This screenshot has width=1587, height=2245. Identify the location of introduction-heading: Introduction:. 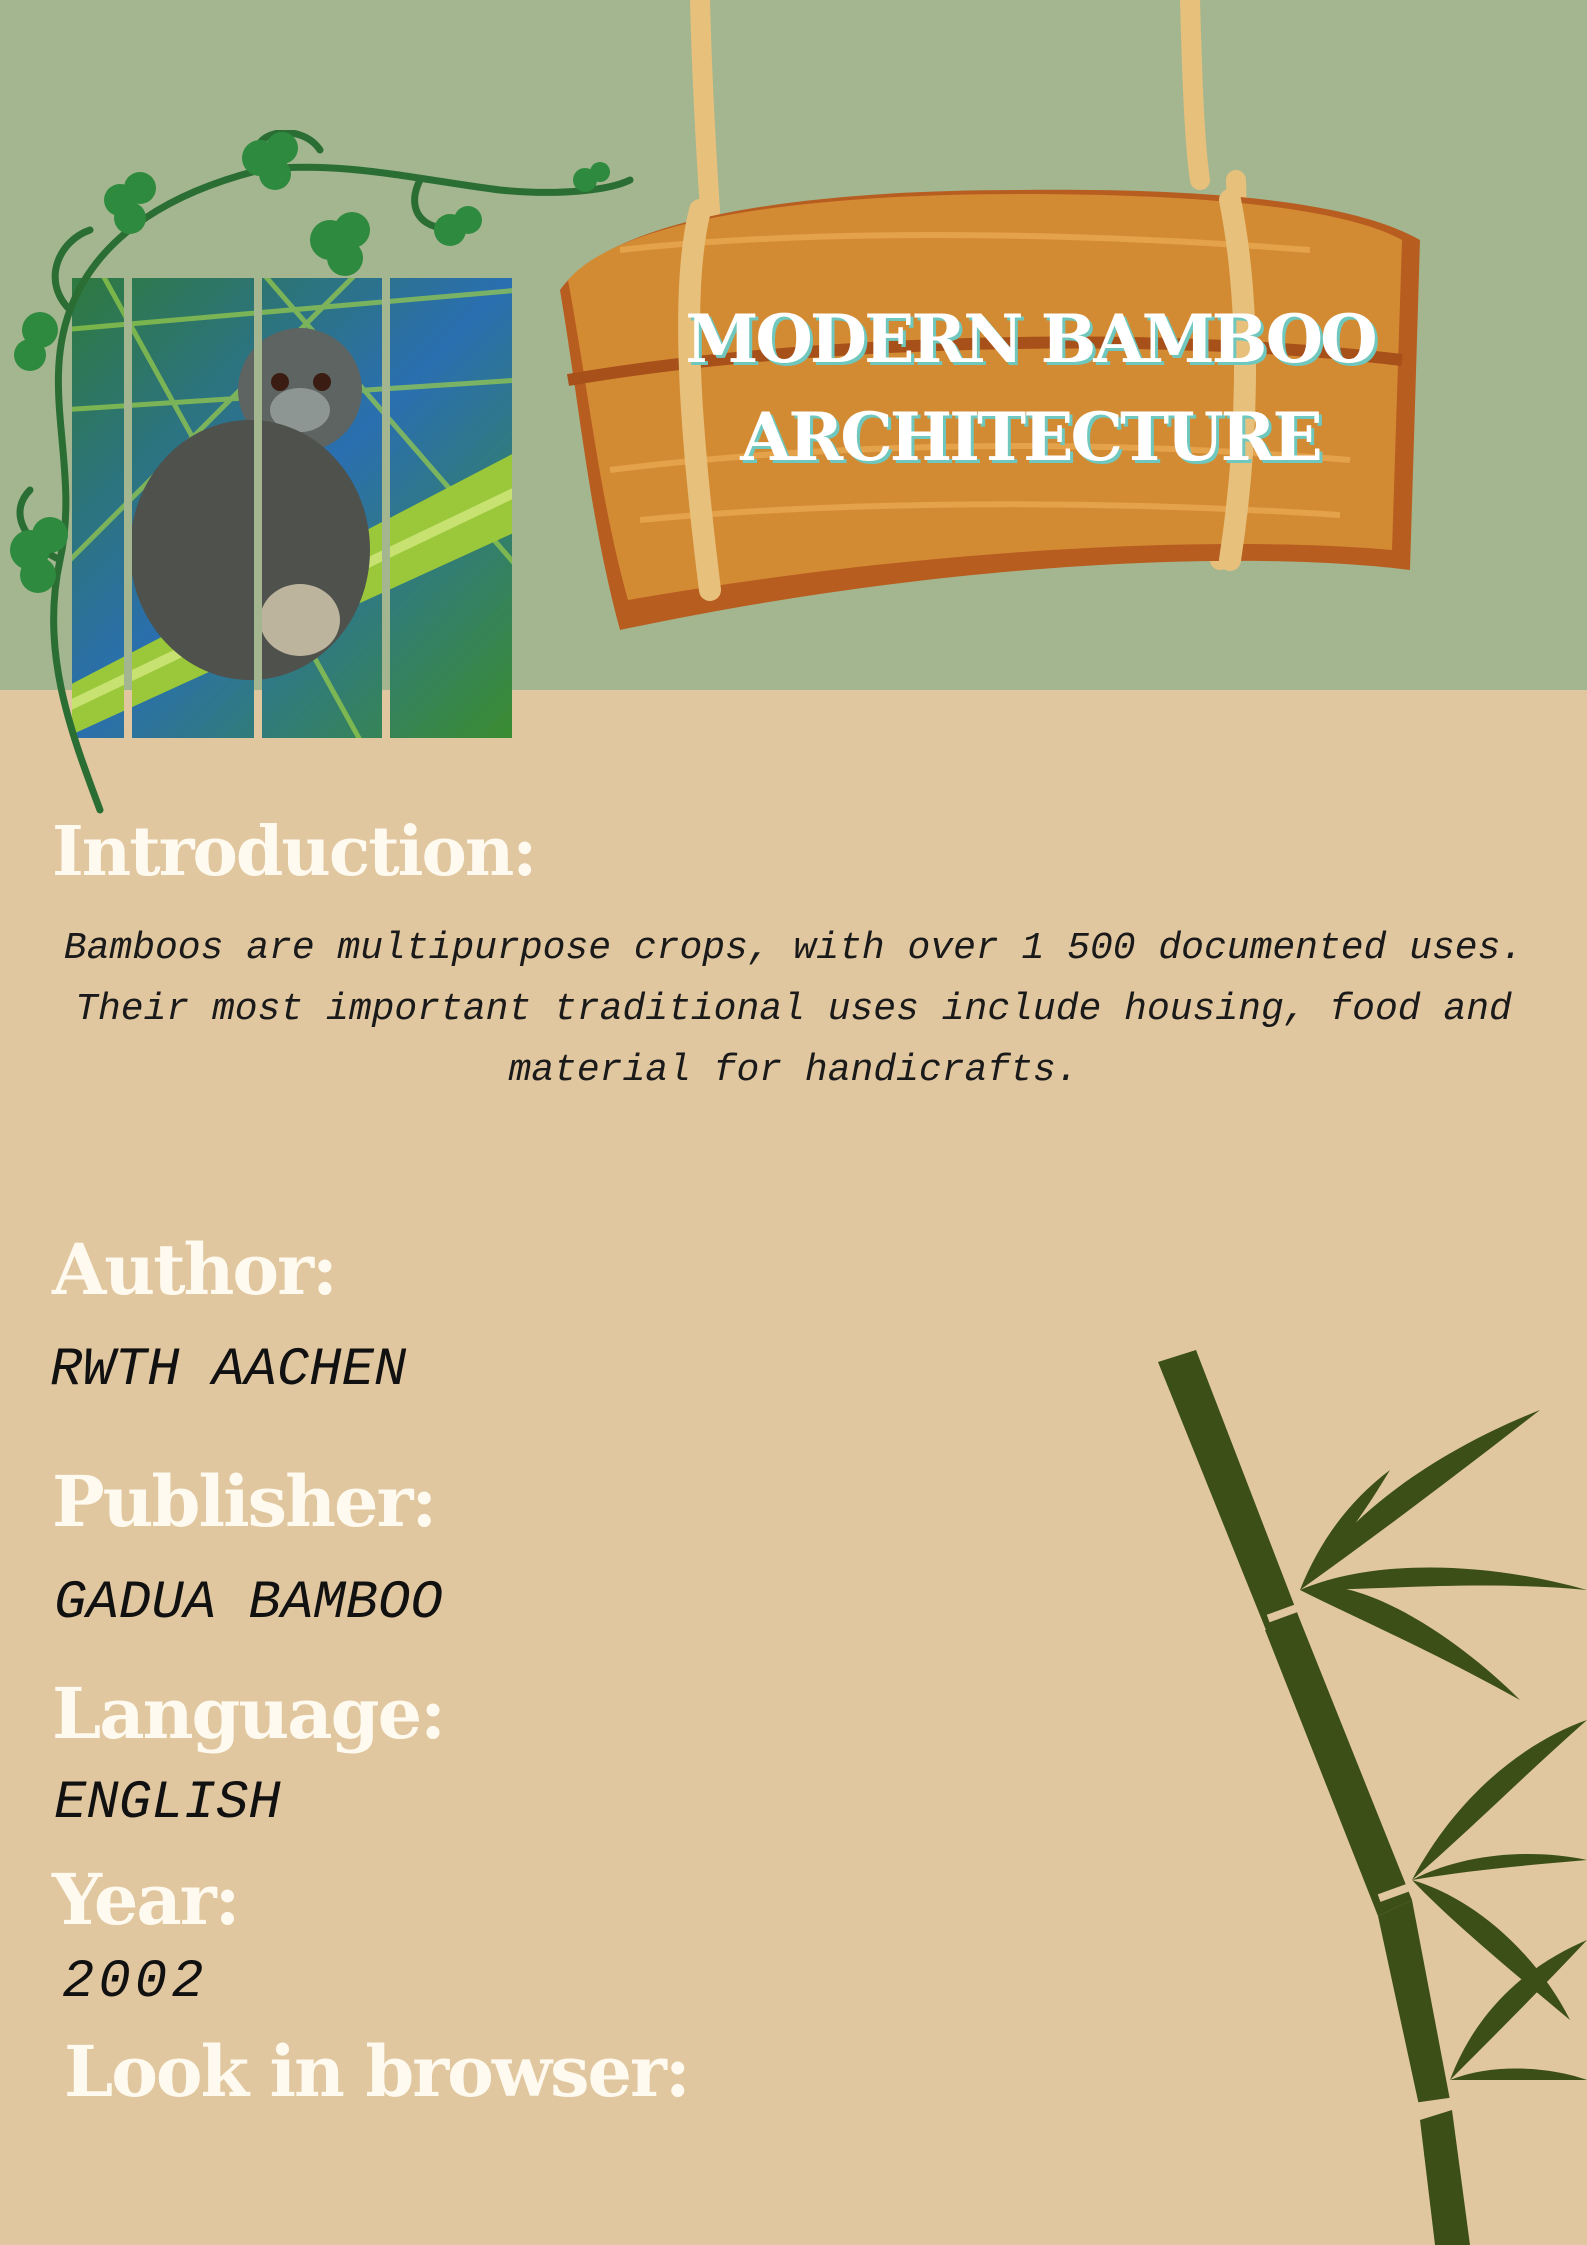
(294, 852).